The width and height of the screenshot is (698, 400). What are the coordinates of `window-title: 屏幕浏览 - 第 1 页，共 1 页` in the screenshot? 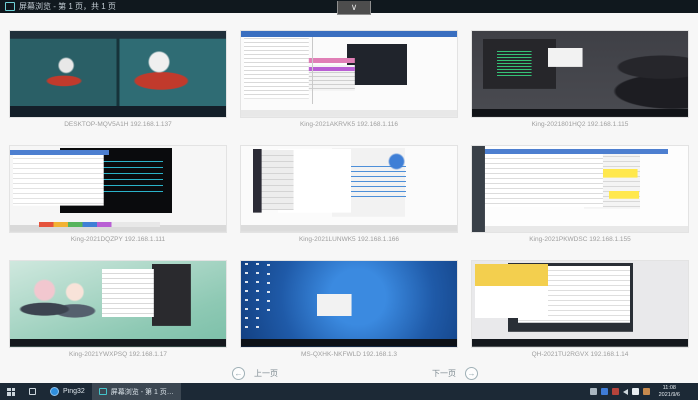 It's located at (67, 6).